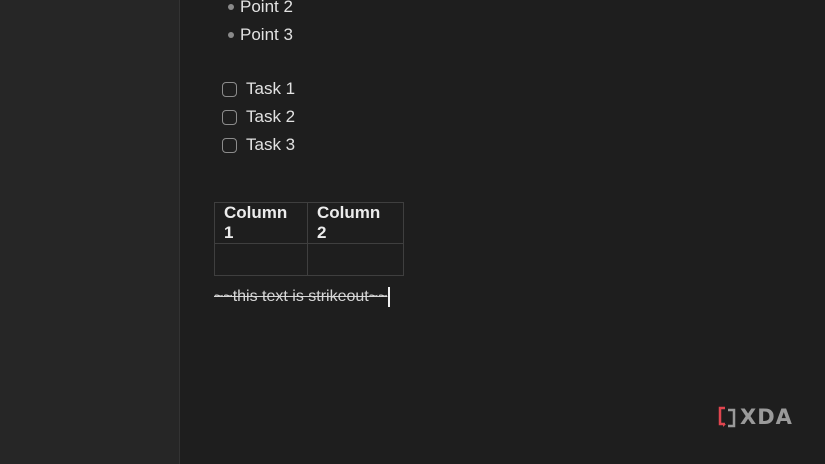 The image size is (825, 464). What do you see at coordinates (355, 223) in the screenshot?
I see `table-header-cell: Column 2` at bounding box center [355, 223].